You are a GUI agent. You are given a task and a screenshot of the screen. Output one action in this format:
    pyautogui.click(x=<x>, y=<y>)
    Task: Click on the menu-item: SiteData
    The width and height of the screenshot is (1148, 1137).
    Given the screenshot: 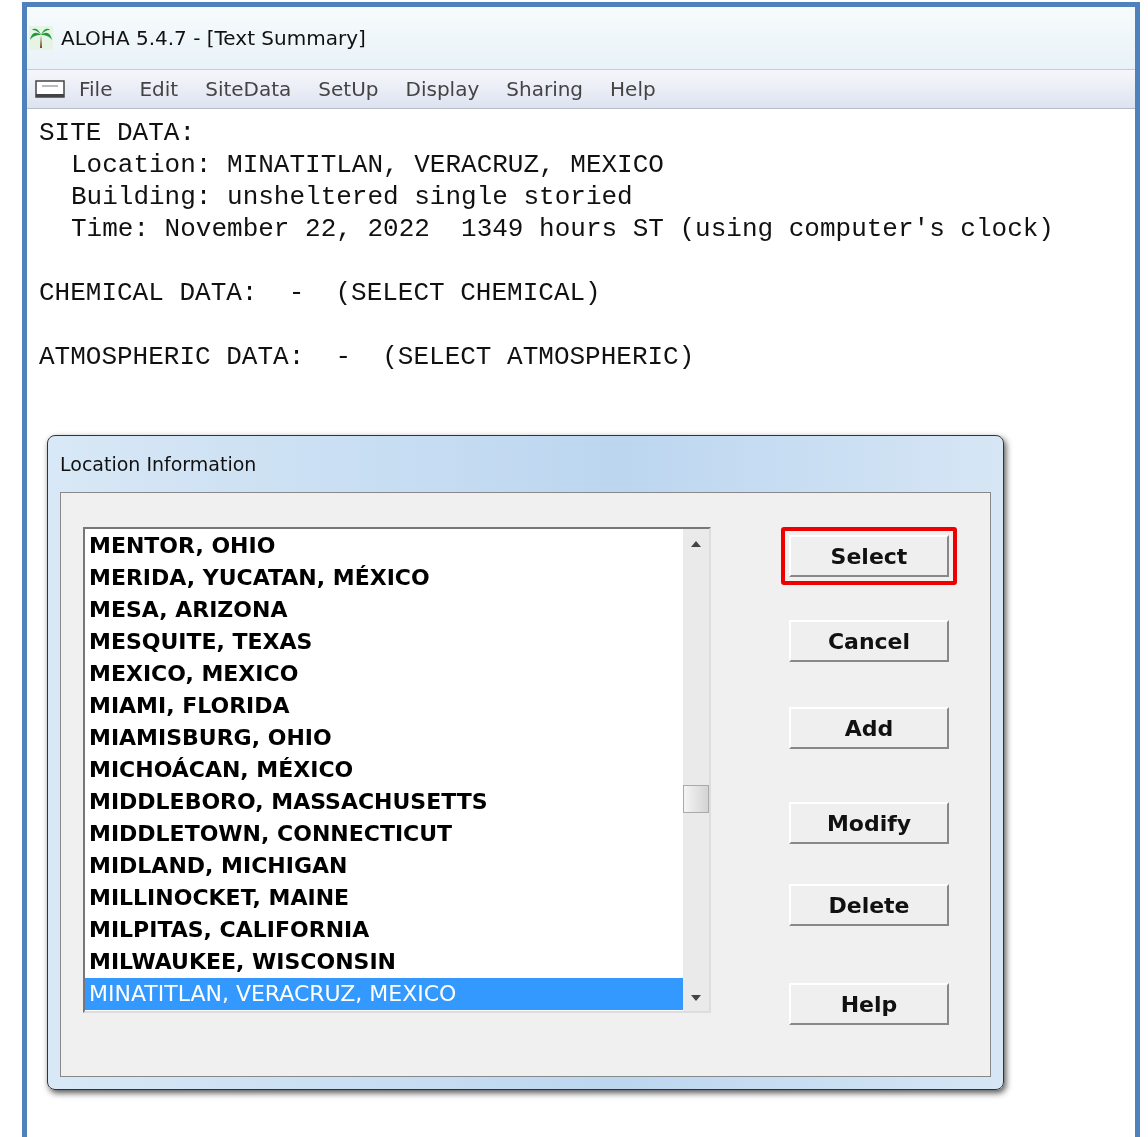 What is the action you would take?
    pyautogui.click(x=248, y=89)
    